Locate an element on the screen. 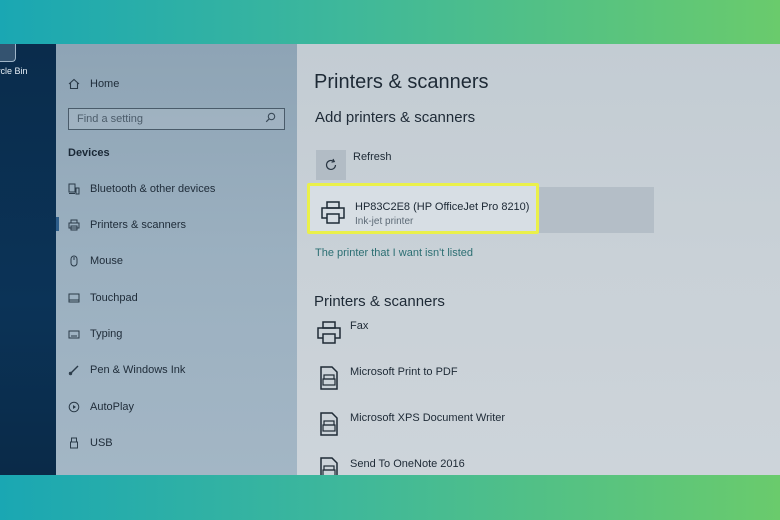 This screenshot has width=780, height=520. device-label: Send To OneNote 2016 is located at coordinates (407, 464).